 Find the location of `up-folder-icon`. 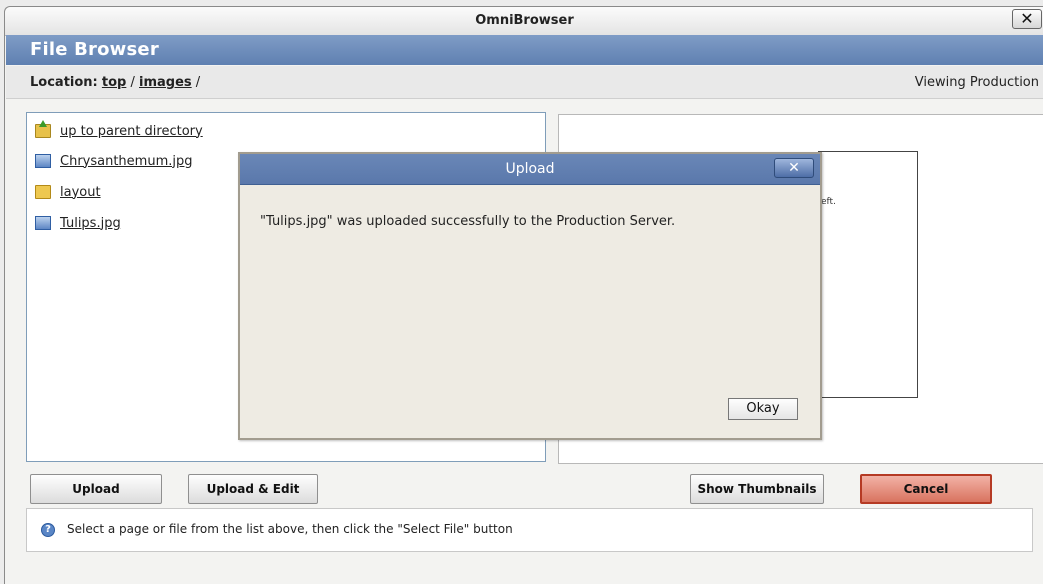

up-folder-icon is located at coordinates (43, 129).